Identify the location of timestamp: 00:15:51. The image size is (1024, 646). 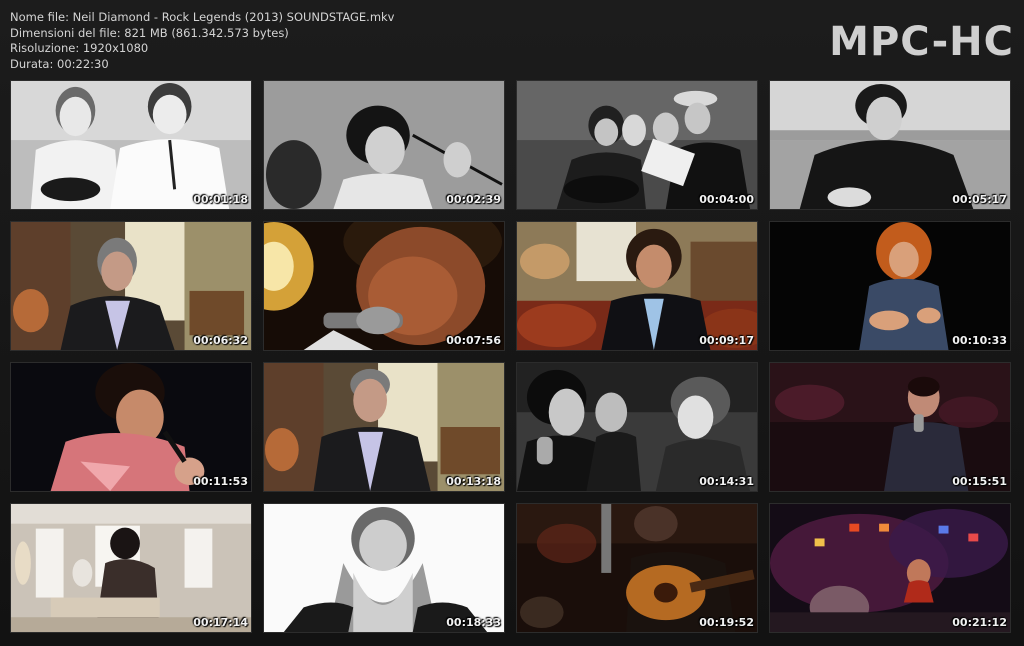
(979, 481).